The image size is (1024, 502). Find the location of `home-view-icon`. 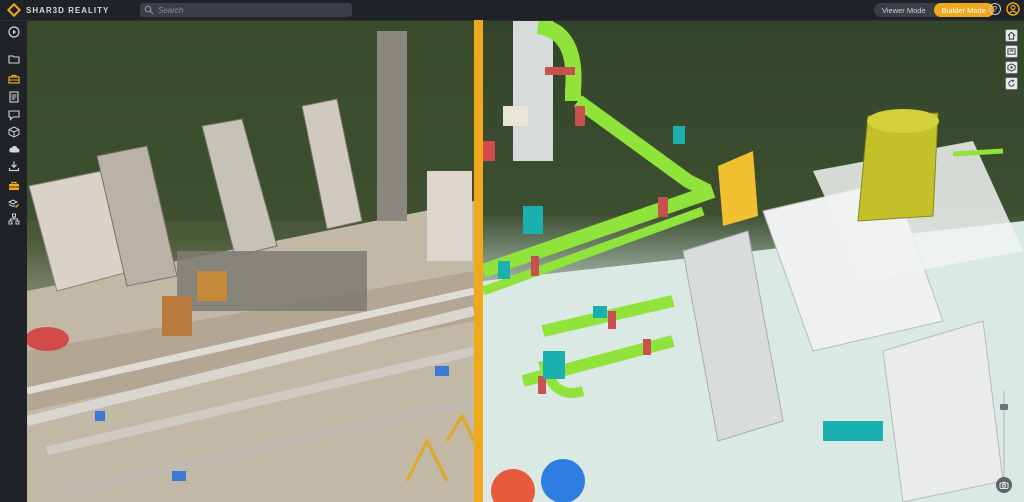

home-view-icon is located at coordinates (1011, 35).